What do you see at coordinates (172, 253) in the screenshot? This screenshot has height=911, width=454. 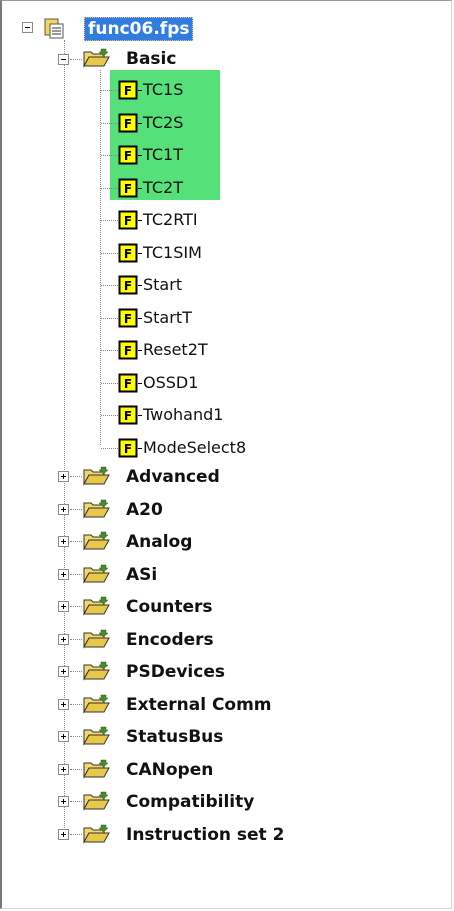 I see `function-item-label: TC1SIM` at bounding box center [172, 253].